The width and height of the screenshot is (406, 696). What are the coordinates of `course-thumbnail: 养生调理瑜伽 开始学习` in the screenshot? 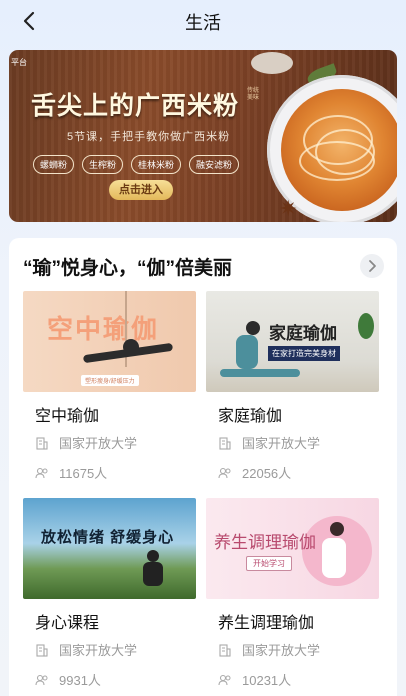 It's located at (292, 548).